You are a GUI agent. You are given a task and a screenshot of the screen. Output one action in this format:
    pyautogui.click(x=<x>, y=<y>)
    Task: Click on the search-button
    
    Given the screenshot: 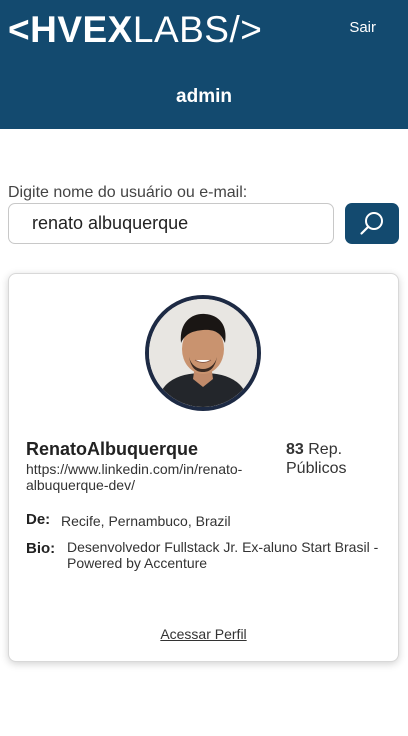 What is the action you would take?
    pyautogui.click(x=372, y=223)
    